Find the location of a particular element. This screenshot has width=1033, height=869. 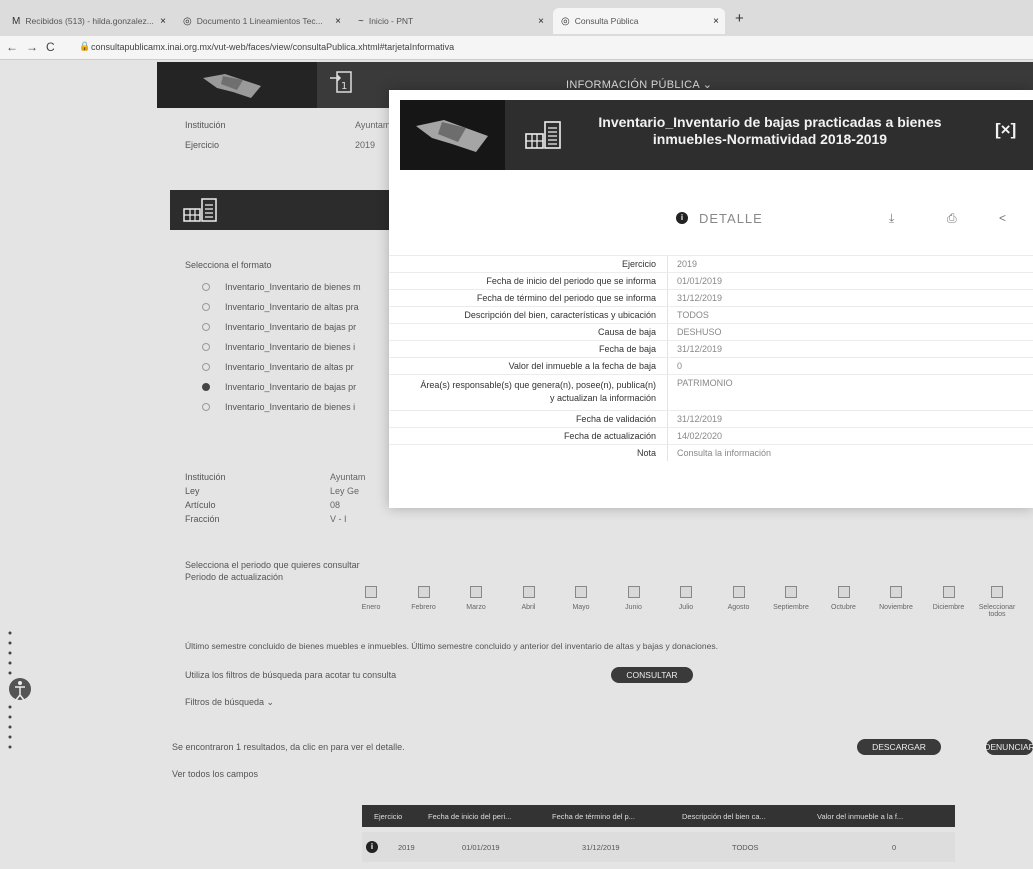

detail-value: 0 is located at coordinates (680, 366).